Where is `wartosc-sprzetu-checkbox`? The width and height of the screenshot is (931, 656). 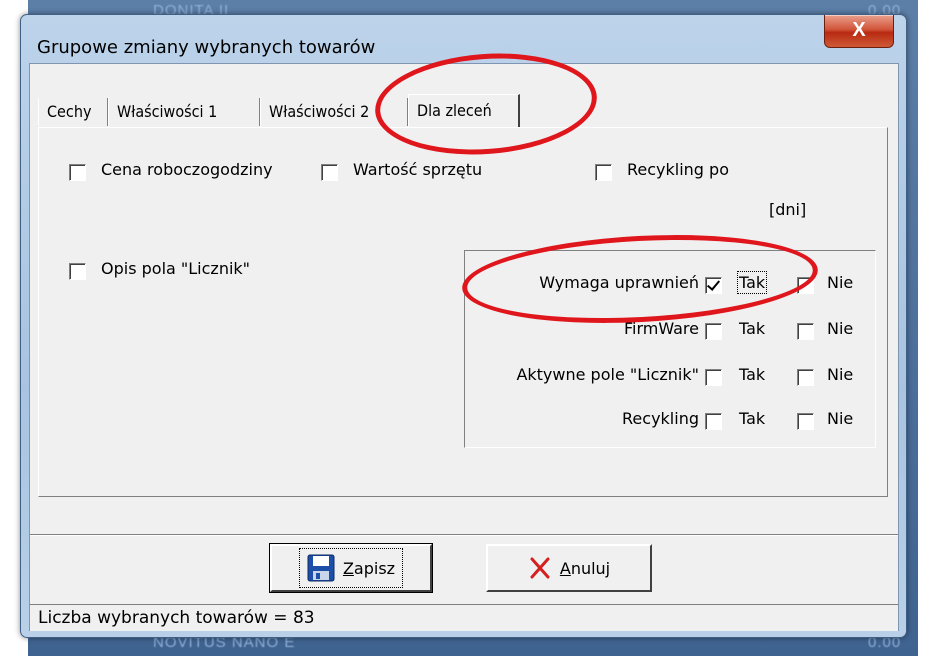 wartosc-sprzetu-checkbox is located at coordinates (329, 172).